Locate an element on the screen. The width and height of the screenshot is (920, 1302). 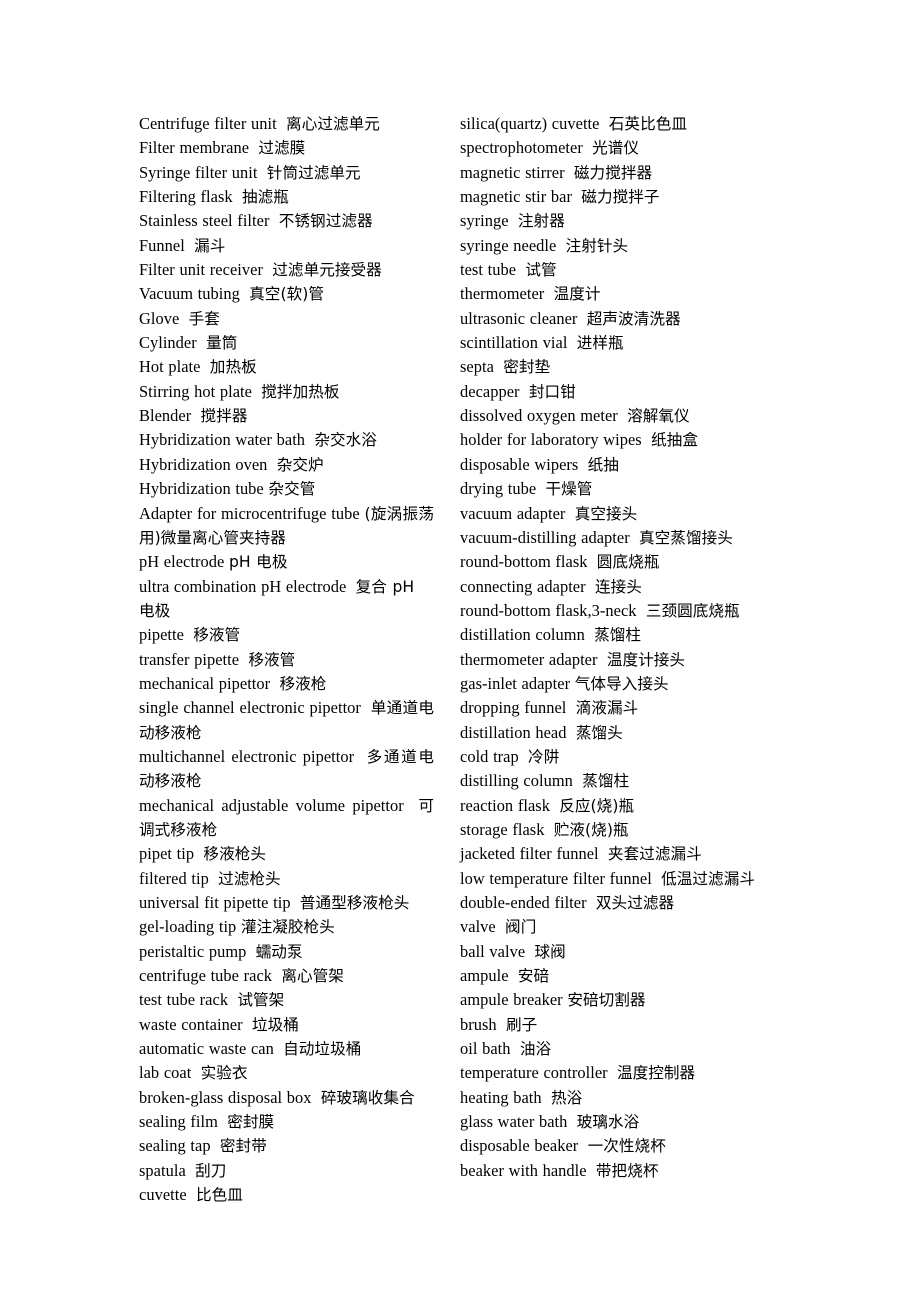
glossary-term-en: thermometer adapter is located at coordinates (529, 659).